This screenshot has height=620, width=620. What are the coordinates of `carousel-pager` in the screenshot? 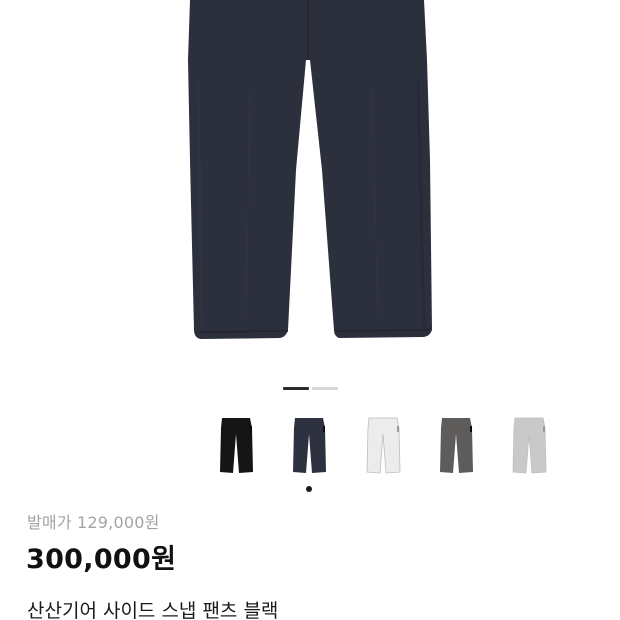 It's located at (311, 389).